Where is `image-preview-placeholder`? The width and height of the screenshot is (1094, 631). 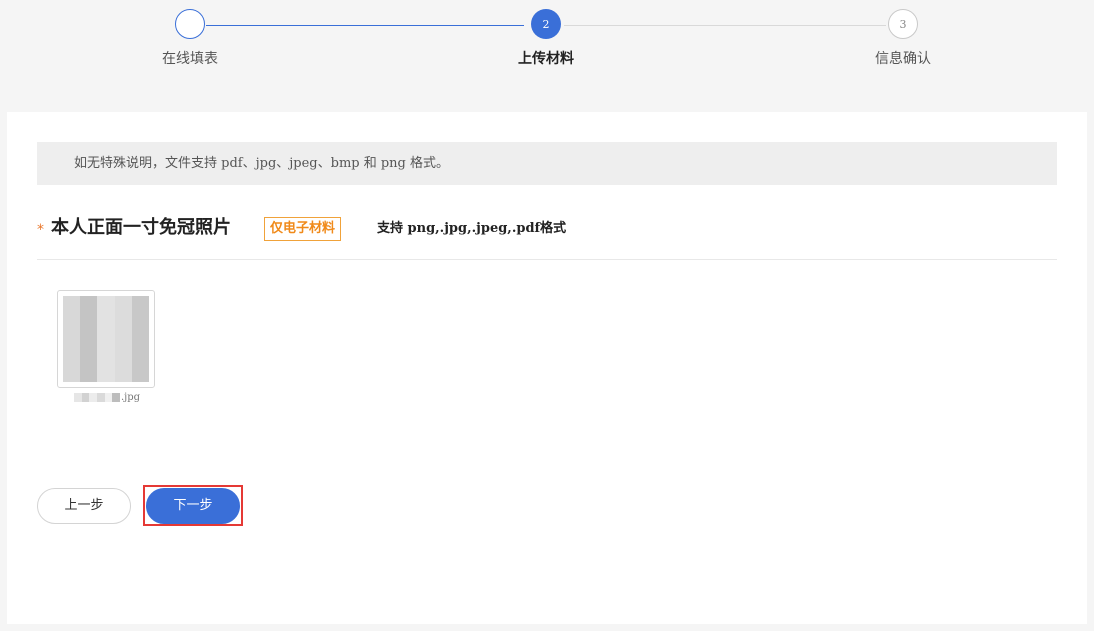
image-preview-placeholder is located at coordinates (106, 339).